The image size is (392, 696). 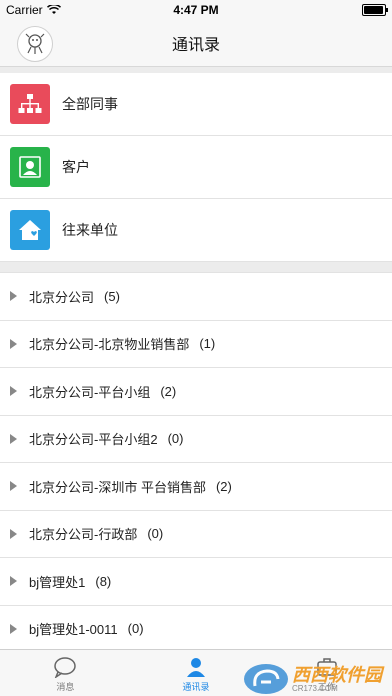 I want to click on group-name: 北京分公司-深圳市 平台销售部, so click(x=117, y=487).